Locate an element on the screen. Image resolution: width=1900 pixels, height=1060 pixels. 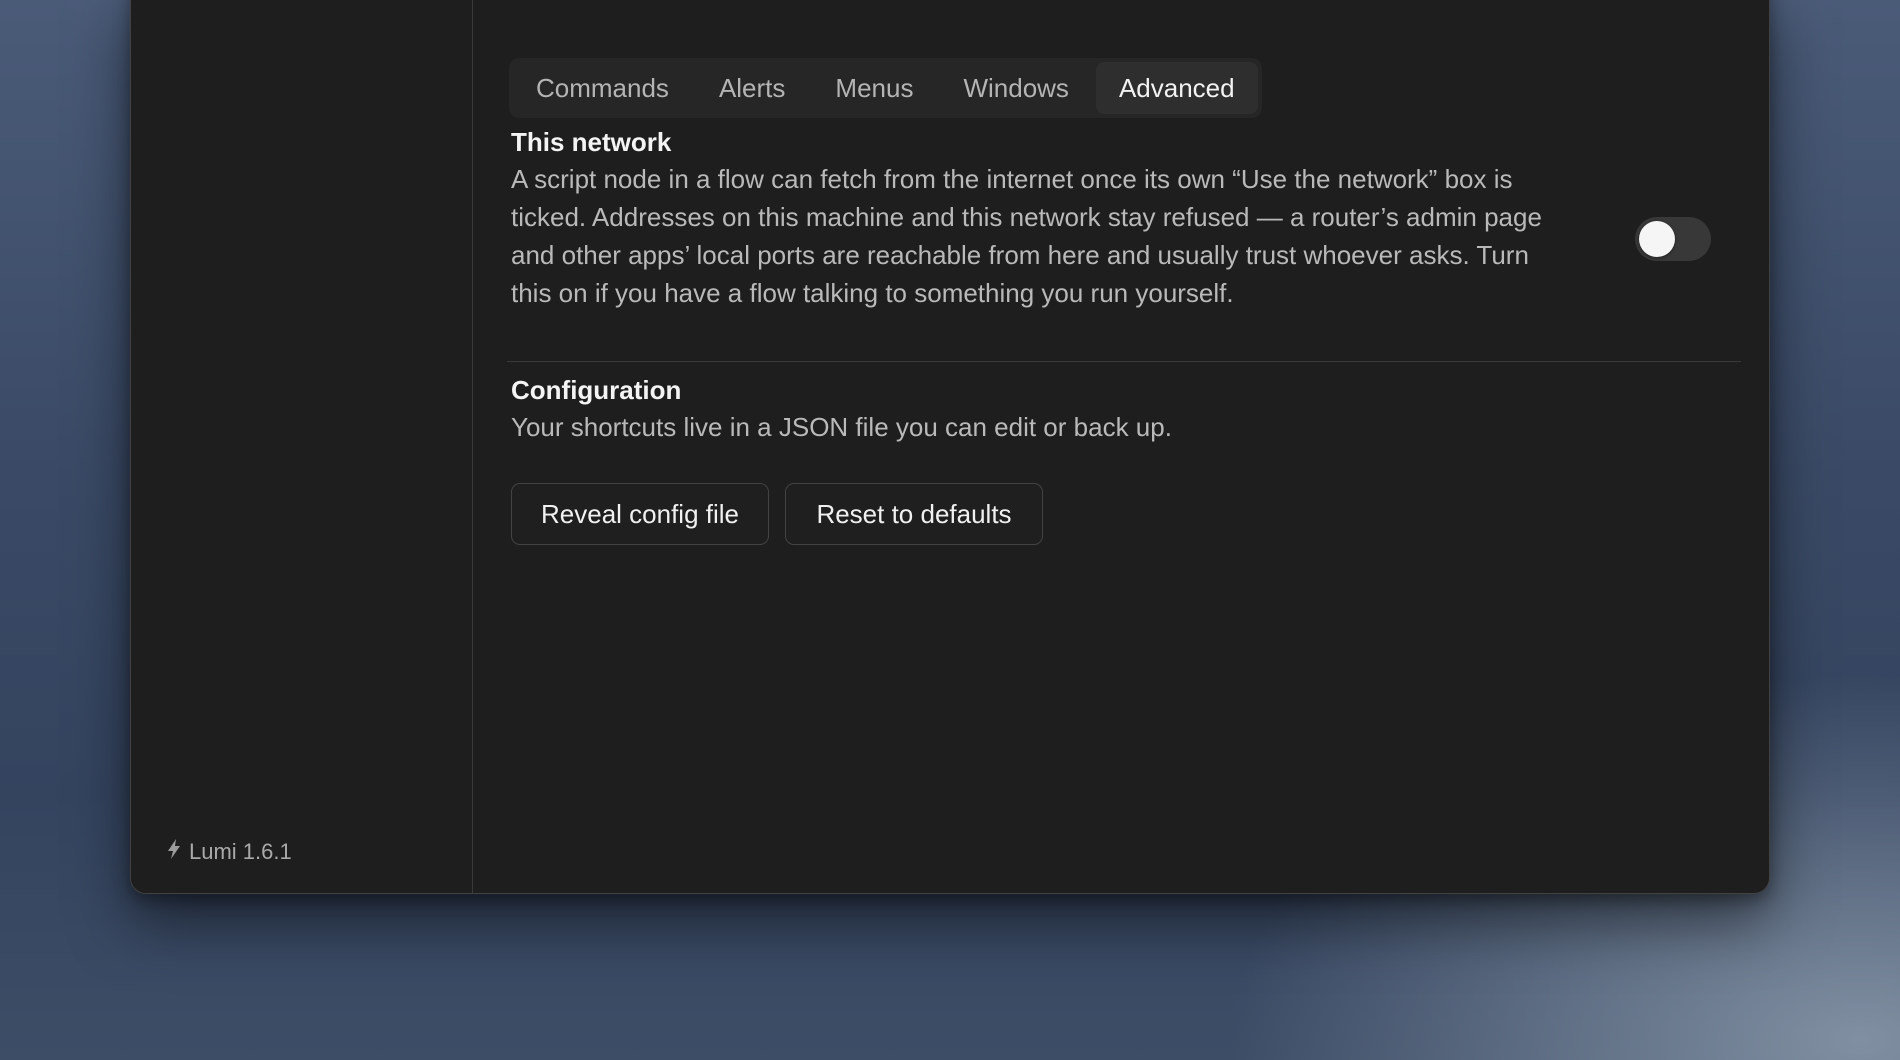
tab-menus: Menus is located at coordinates (874, 88).